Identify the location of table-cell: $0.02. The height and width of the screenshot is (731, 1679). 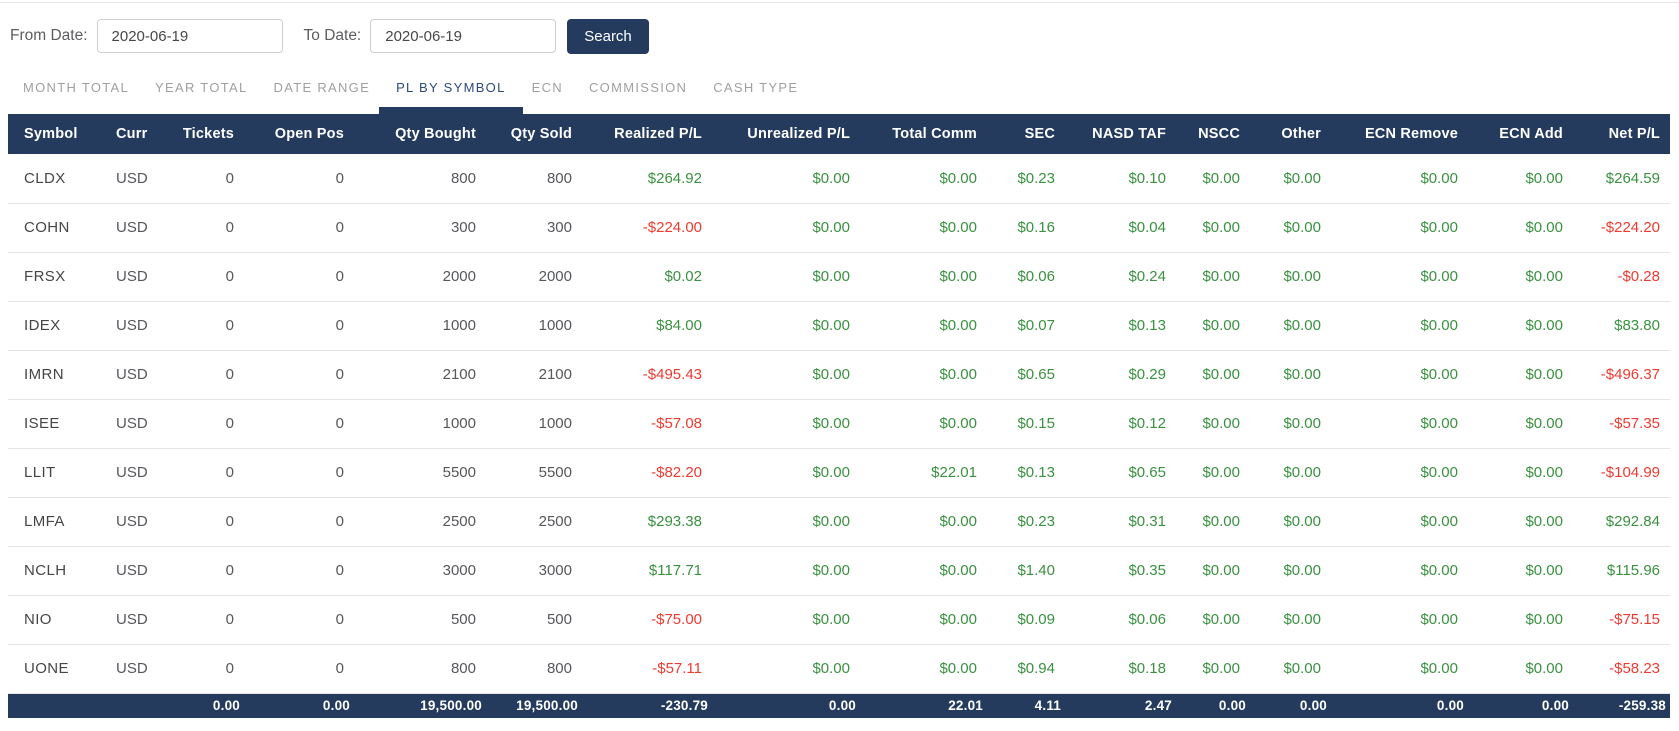
(647, 277).